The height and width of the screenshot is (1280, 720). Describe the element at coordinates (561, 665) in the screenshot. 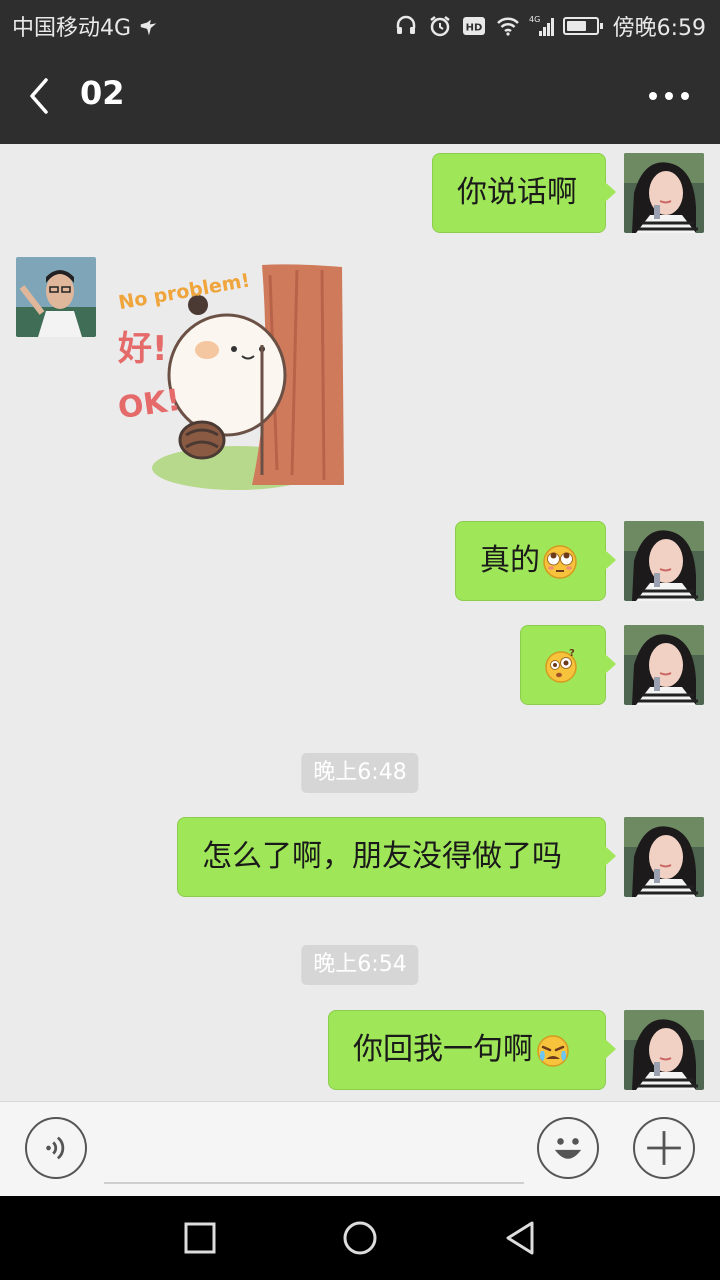

I see `confused-emoji: ?` at that location.